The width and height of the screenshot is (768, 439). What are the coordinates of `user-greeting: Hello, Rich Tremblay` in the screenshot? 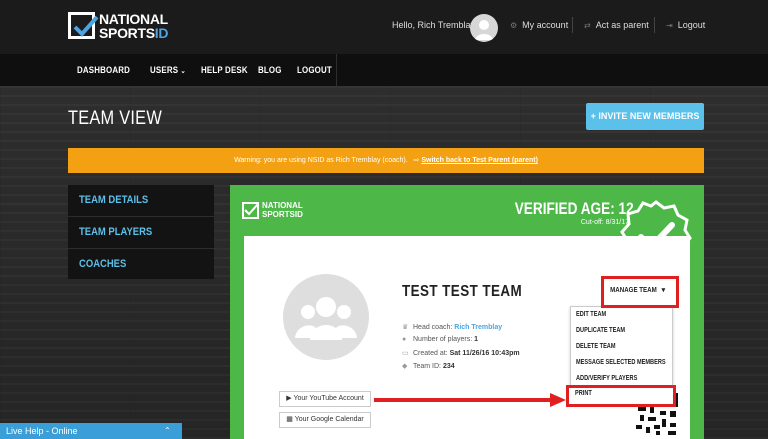 It's located at (434, 25).